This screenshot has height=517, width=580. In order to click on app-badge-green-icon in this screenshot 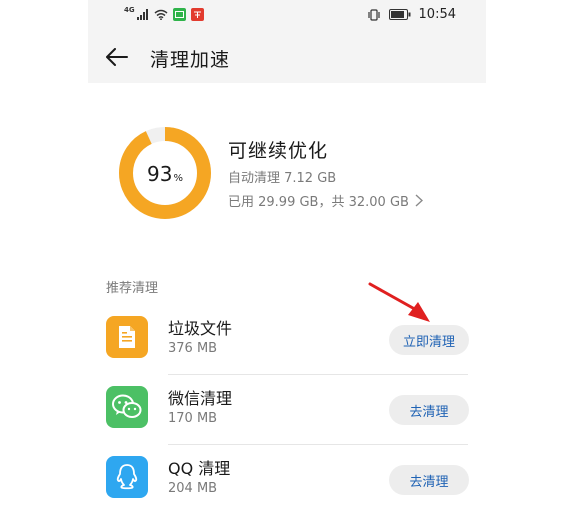, I will do `click(179, 14)`.